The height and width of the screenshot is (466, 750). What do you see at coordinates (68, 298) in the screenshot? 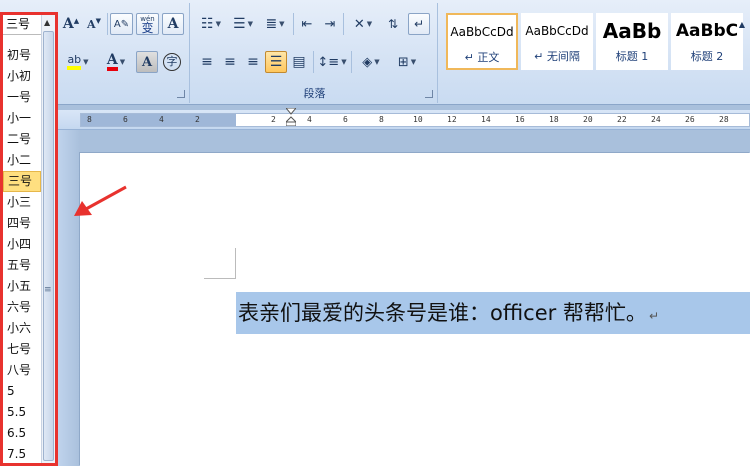
I see `vertical-ruler` at bounding box center [68, 298].